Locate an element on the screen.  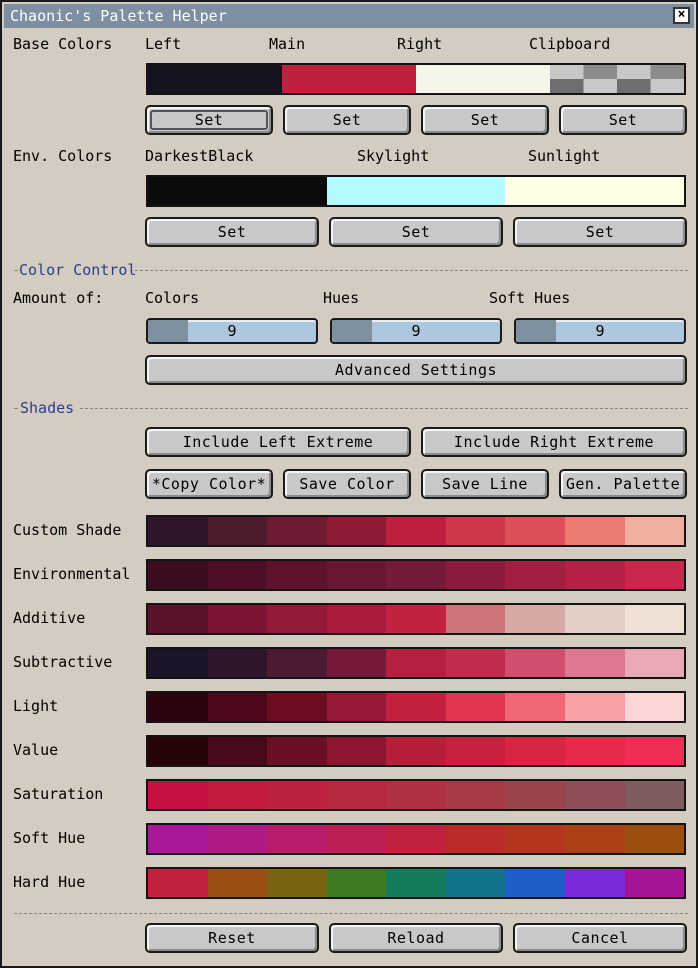
env-swatch-darkest is located at coordinates (237, 191).